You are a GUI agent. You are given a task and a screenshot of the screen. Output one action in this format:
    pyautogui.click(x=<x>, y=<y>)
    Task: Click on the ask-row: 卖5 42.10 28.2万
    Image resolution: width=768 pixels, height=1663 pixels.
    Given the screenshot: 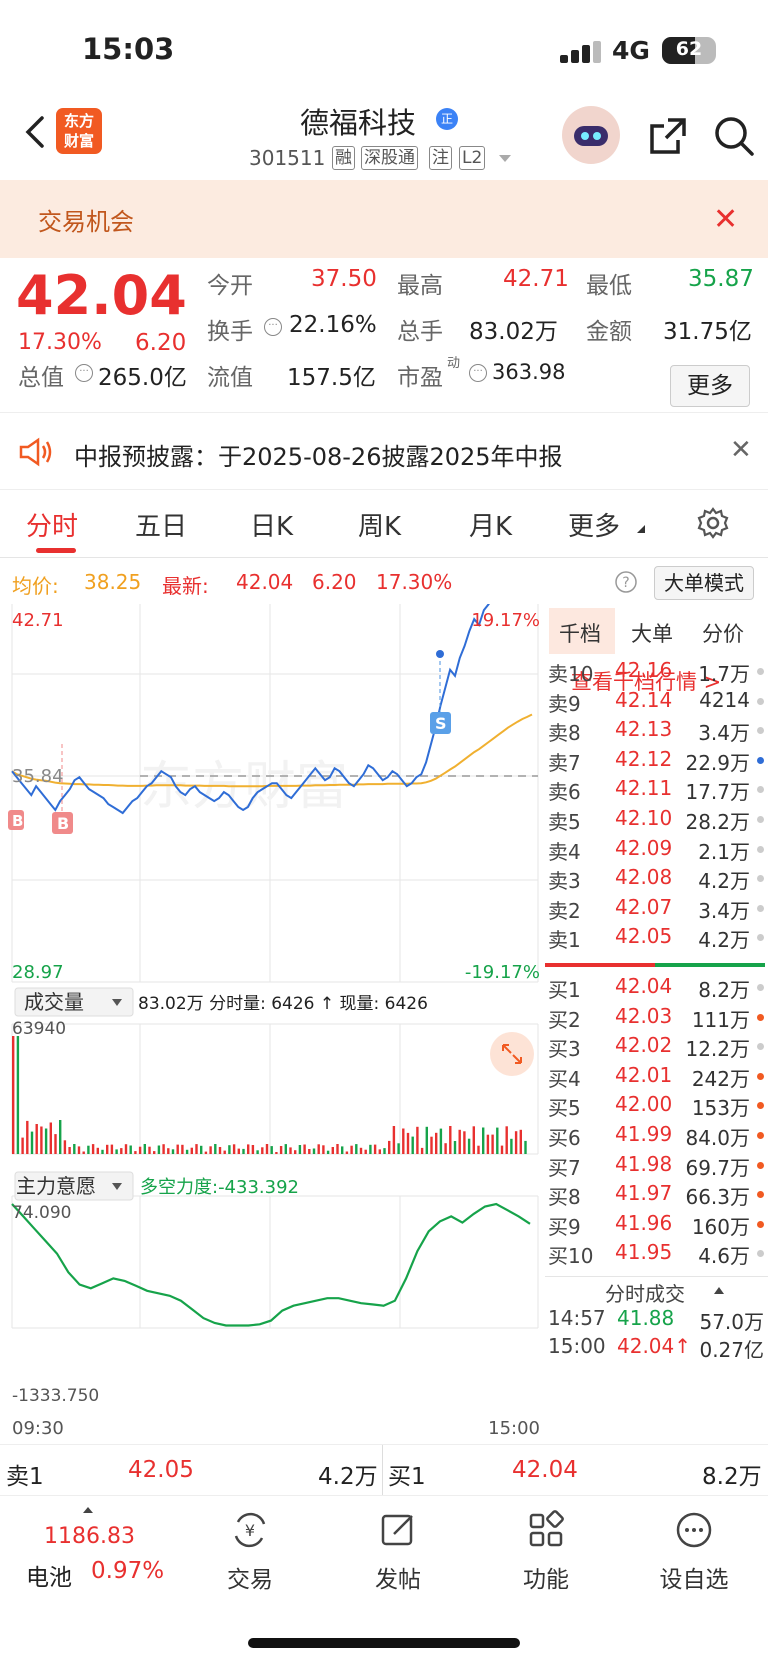 What is the action you would take?
    pyautogui.click(x=656, y=821)
    